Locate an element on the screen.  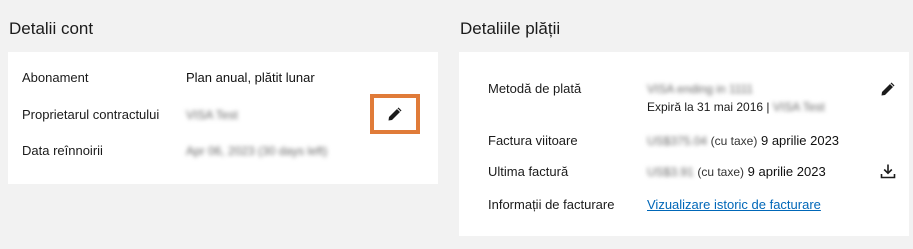
contract-owner-blurred: VISA Test is located at coordinates (212, 115).